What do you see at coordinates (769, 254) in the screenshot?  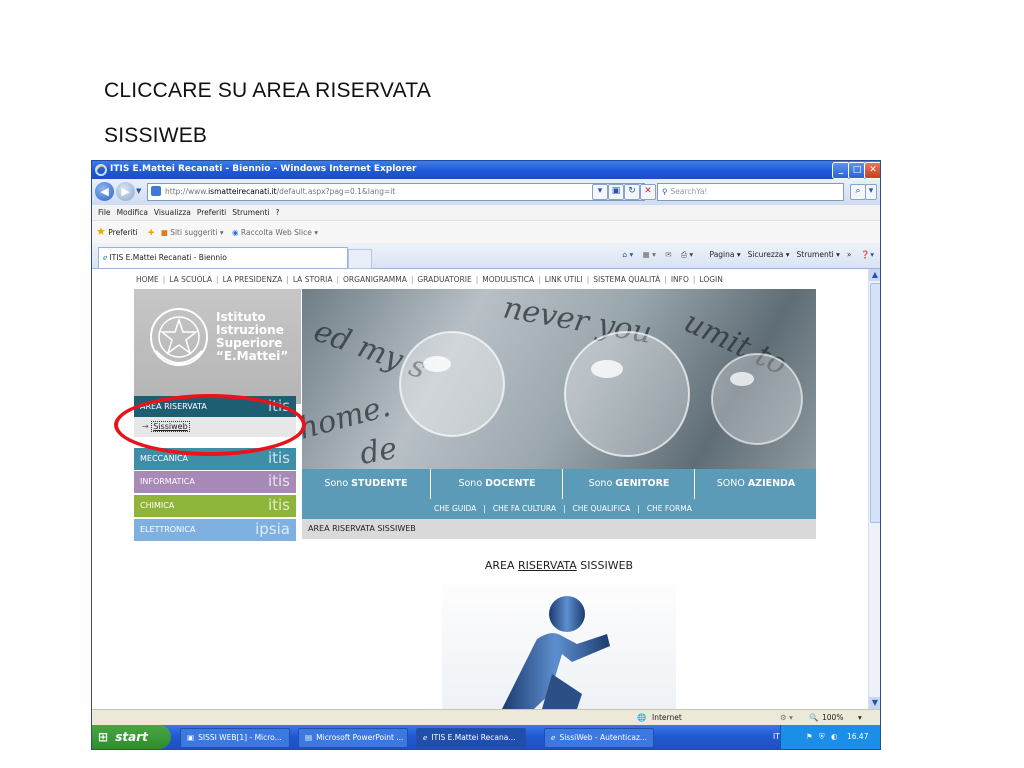 I see `command-menu-item: Sicurezza ▾` at bounding box center [769, 254].